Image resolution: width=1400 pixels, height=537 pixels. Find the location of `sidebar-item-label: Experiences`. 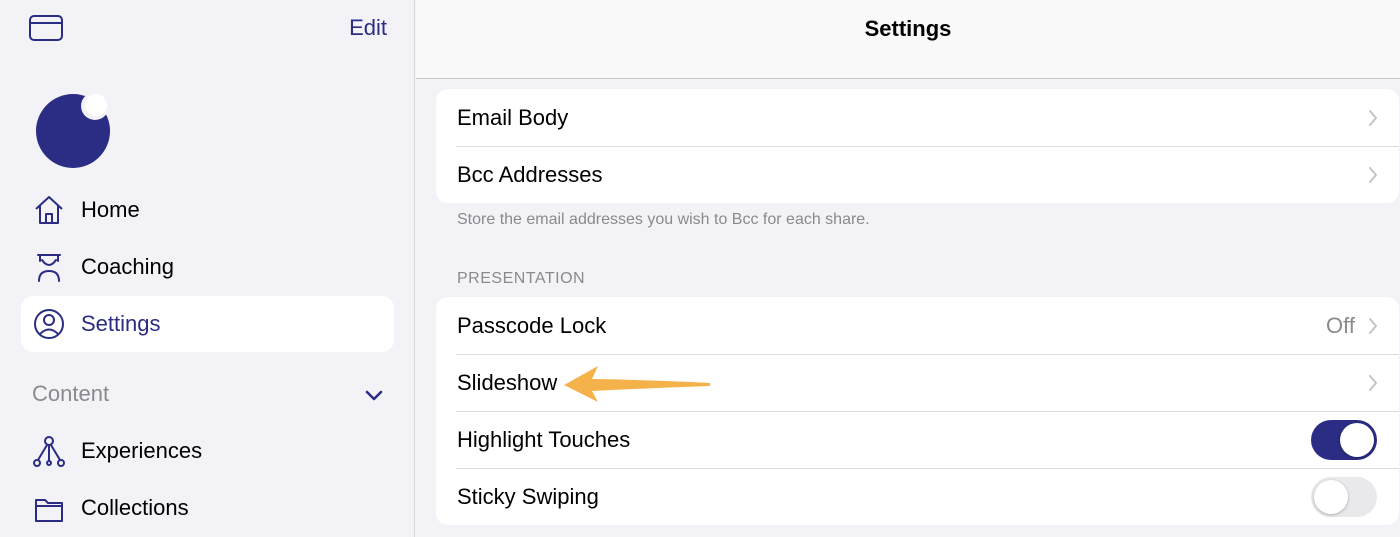

sidebar-item-label: Experiences is located at coordinates (142, 450).